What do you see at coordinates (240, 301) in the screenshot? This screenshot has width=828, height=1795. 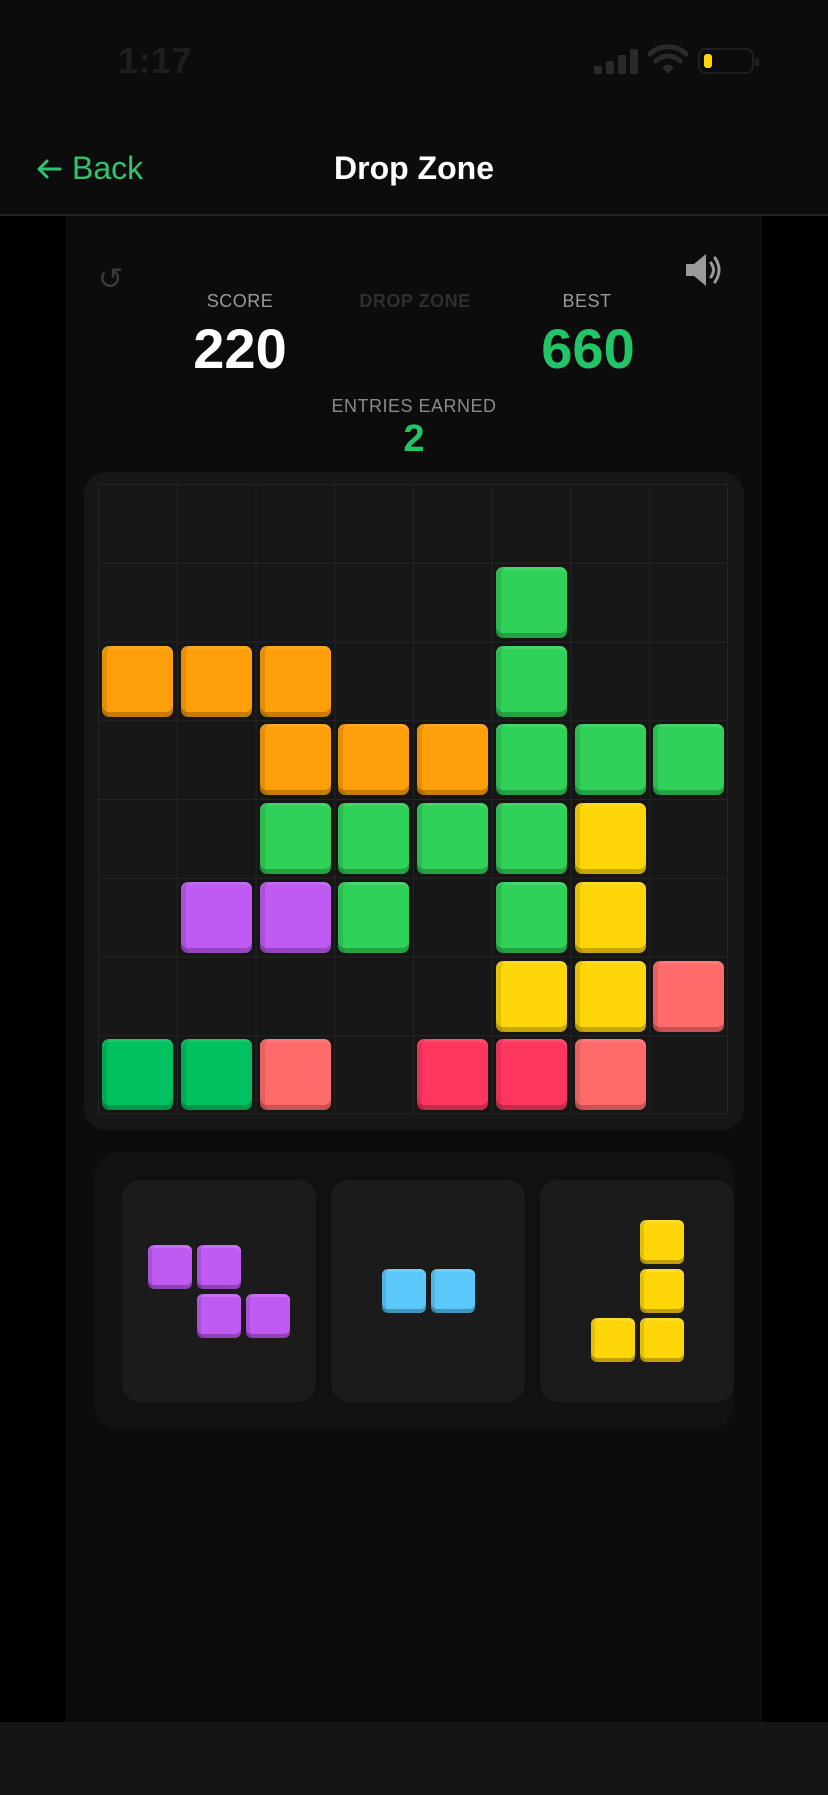 I see `score-label: SCORE` at bounding box center [240, 301].